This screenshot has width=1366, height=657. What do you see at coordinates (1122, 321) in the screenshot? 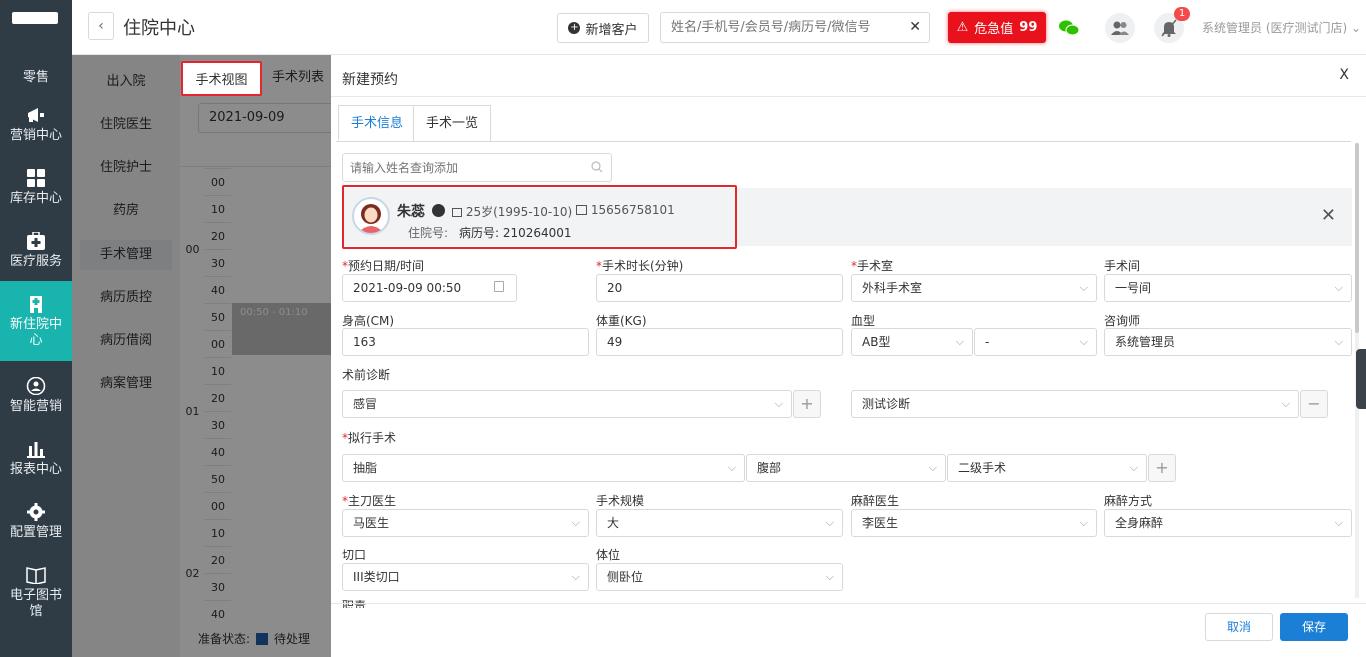
I see `consultant-label: 咨询师` at bounding box center [1122, 321].